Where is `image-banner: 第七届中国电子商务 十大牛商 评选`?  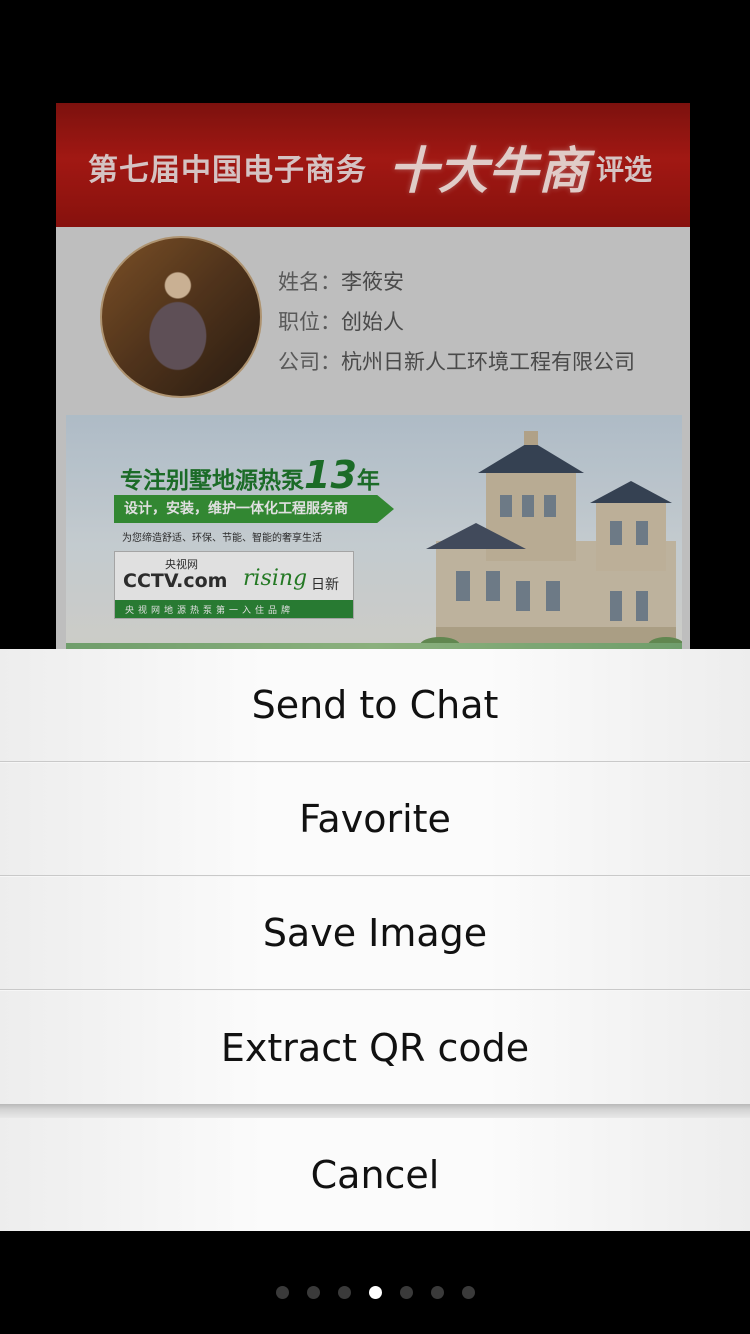 image-banner: 第七届中国电子商务 十大牛商 评选 is located at coordinates (373, 165).